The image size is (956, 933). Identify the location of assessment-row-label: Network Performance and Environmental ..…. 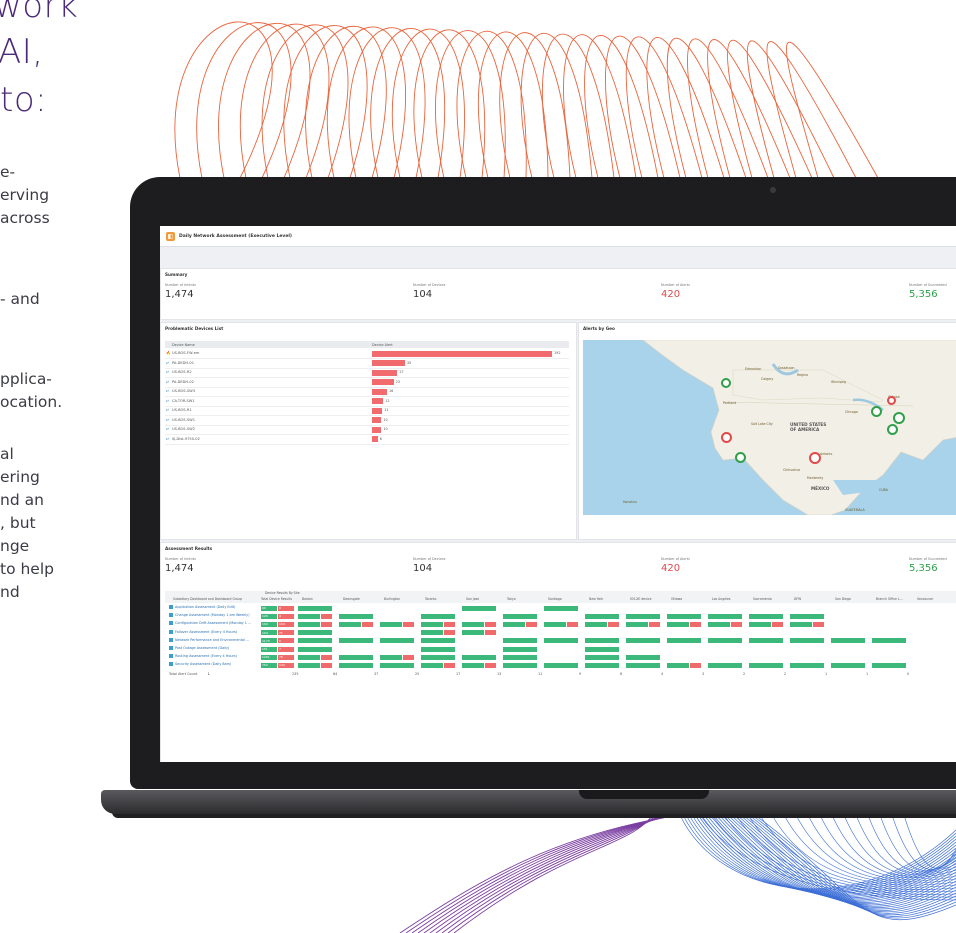
(209, 640).